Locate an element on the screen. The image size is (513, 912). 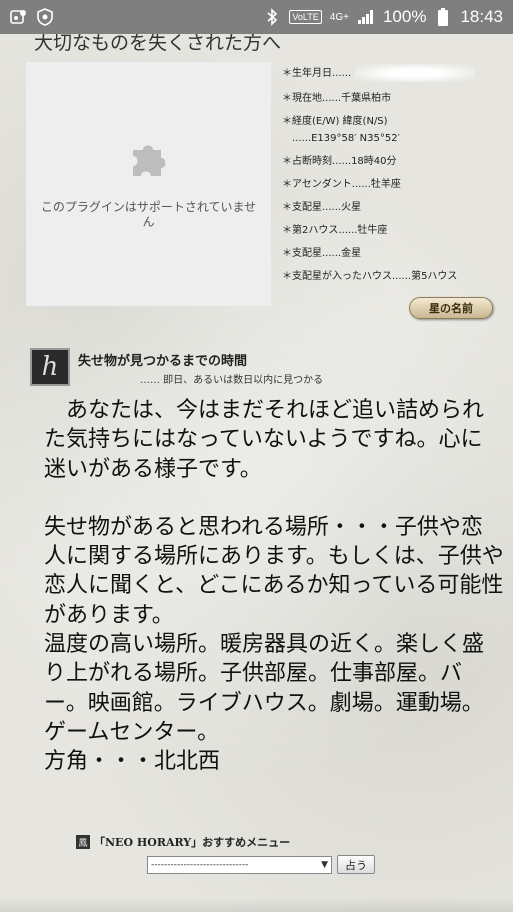
section-subtitle: …… 即日、あるいは数日以内に見つかる is located at coordinates (232, 380).